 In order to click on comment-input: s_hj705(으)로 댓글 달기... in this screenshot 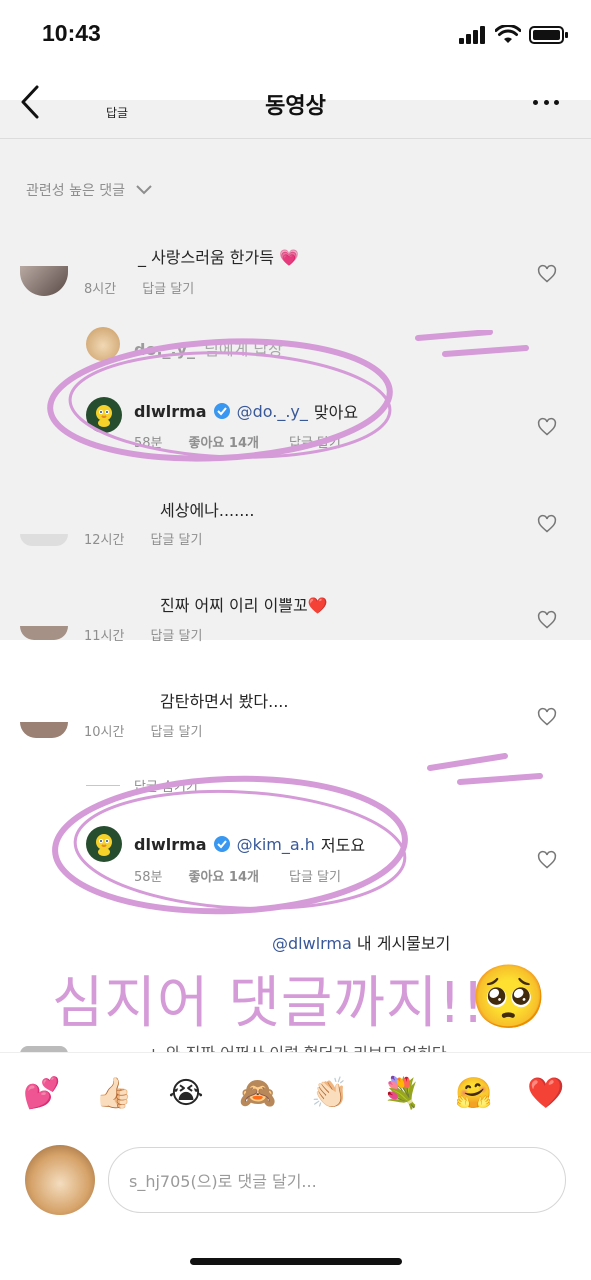, I will do `click(337, 1180)`.